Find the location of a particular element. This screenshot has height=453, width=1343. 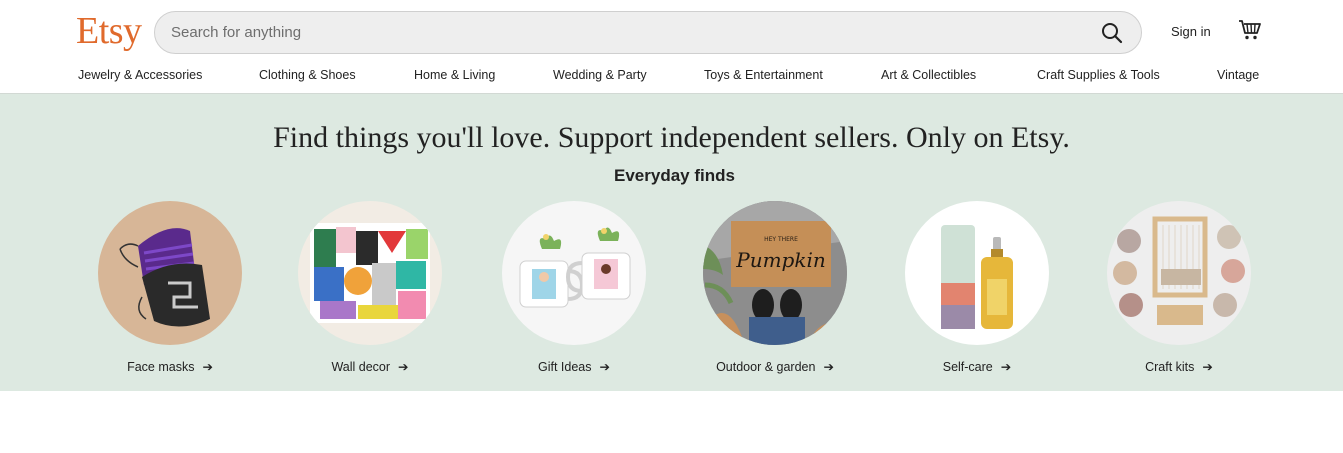

category-card-wall-decor: Wall decor ➔ is located at coordinates (370, 291).